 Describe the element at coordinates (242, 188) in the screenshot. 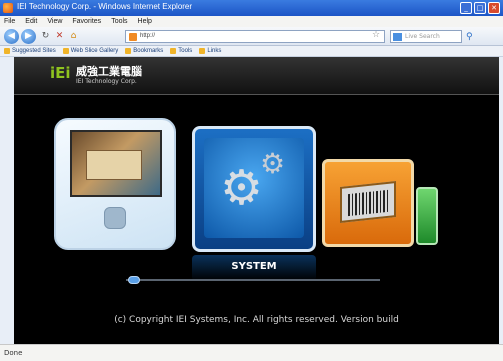

I see `gear-icon: ⚙` at that location.